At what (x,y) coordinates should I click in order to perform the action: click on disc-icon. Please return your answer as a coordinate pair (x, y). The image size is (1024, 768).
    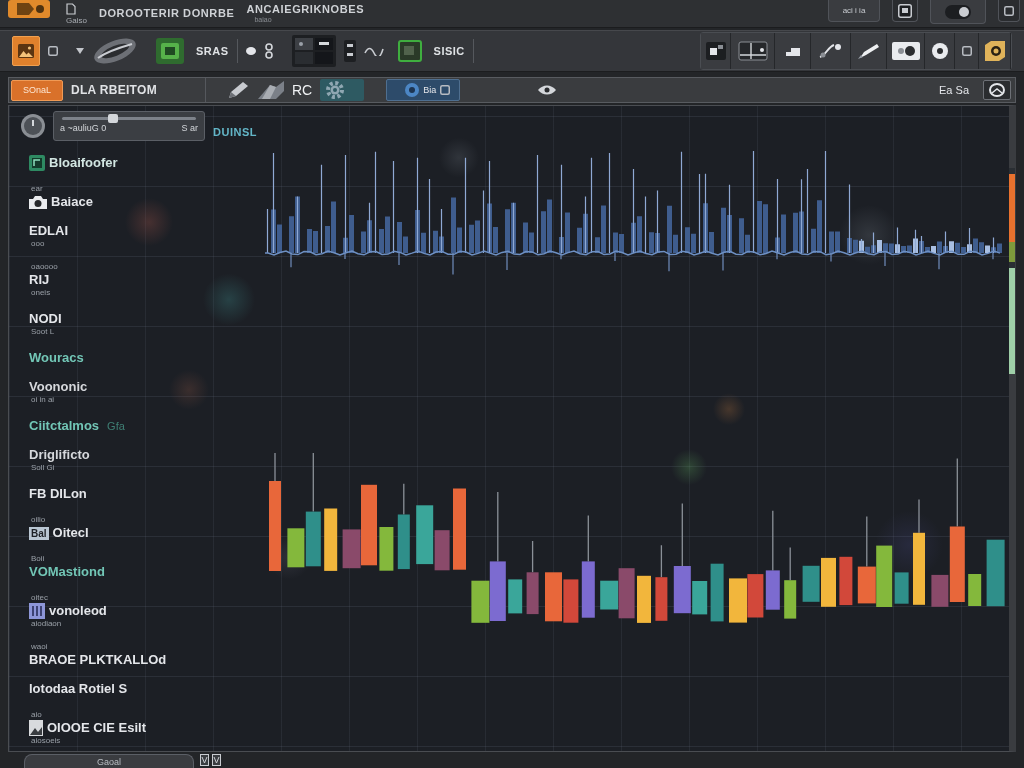
    Looking at the image, I should click on (939, 51).